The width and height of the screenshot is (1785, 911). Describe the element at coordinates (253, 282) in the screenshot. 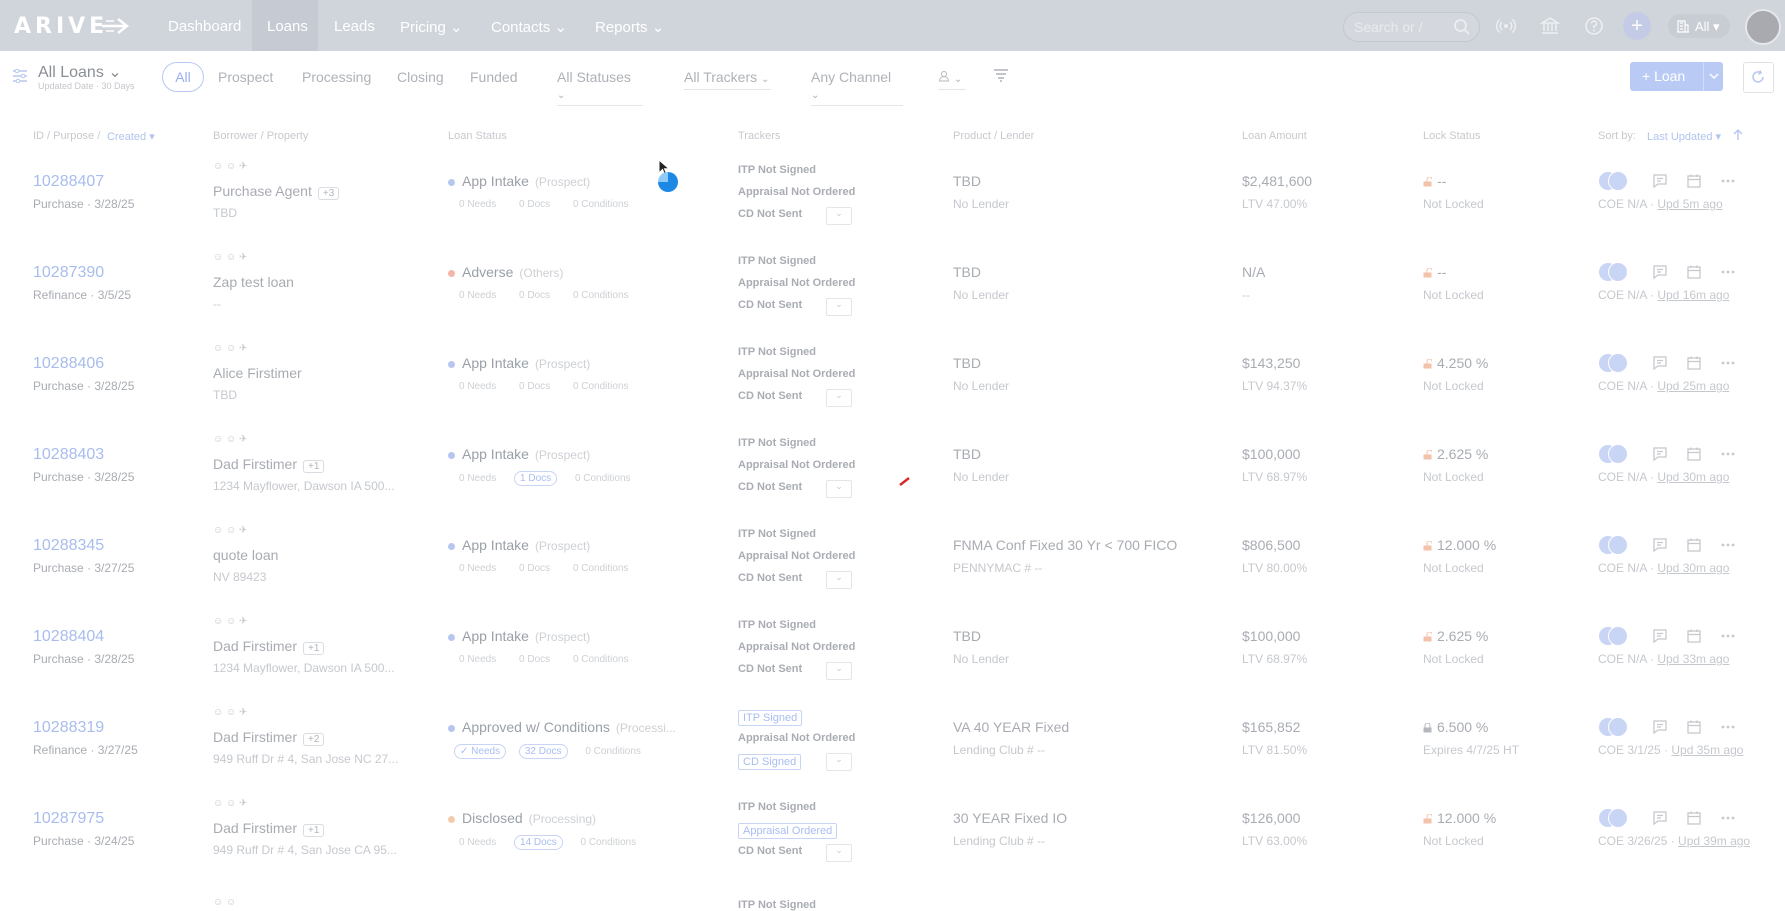

I see `borrower-name: Zap test loan` at that location.